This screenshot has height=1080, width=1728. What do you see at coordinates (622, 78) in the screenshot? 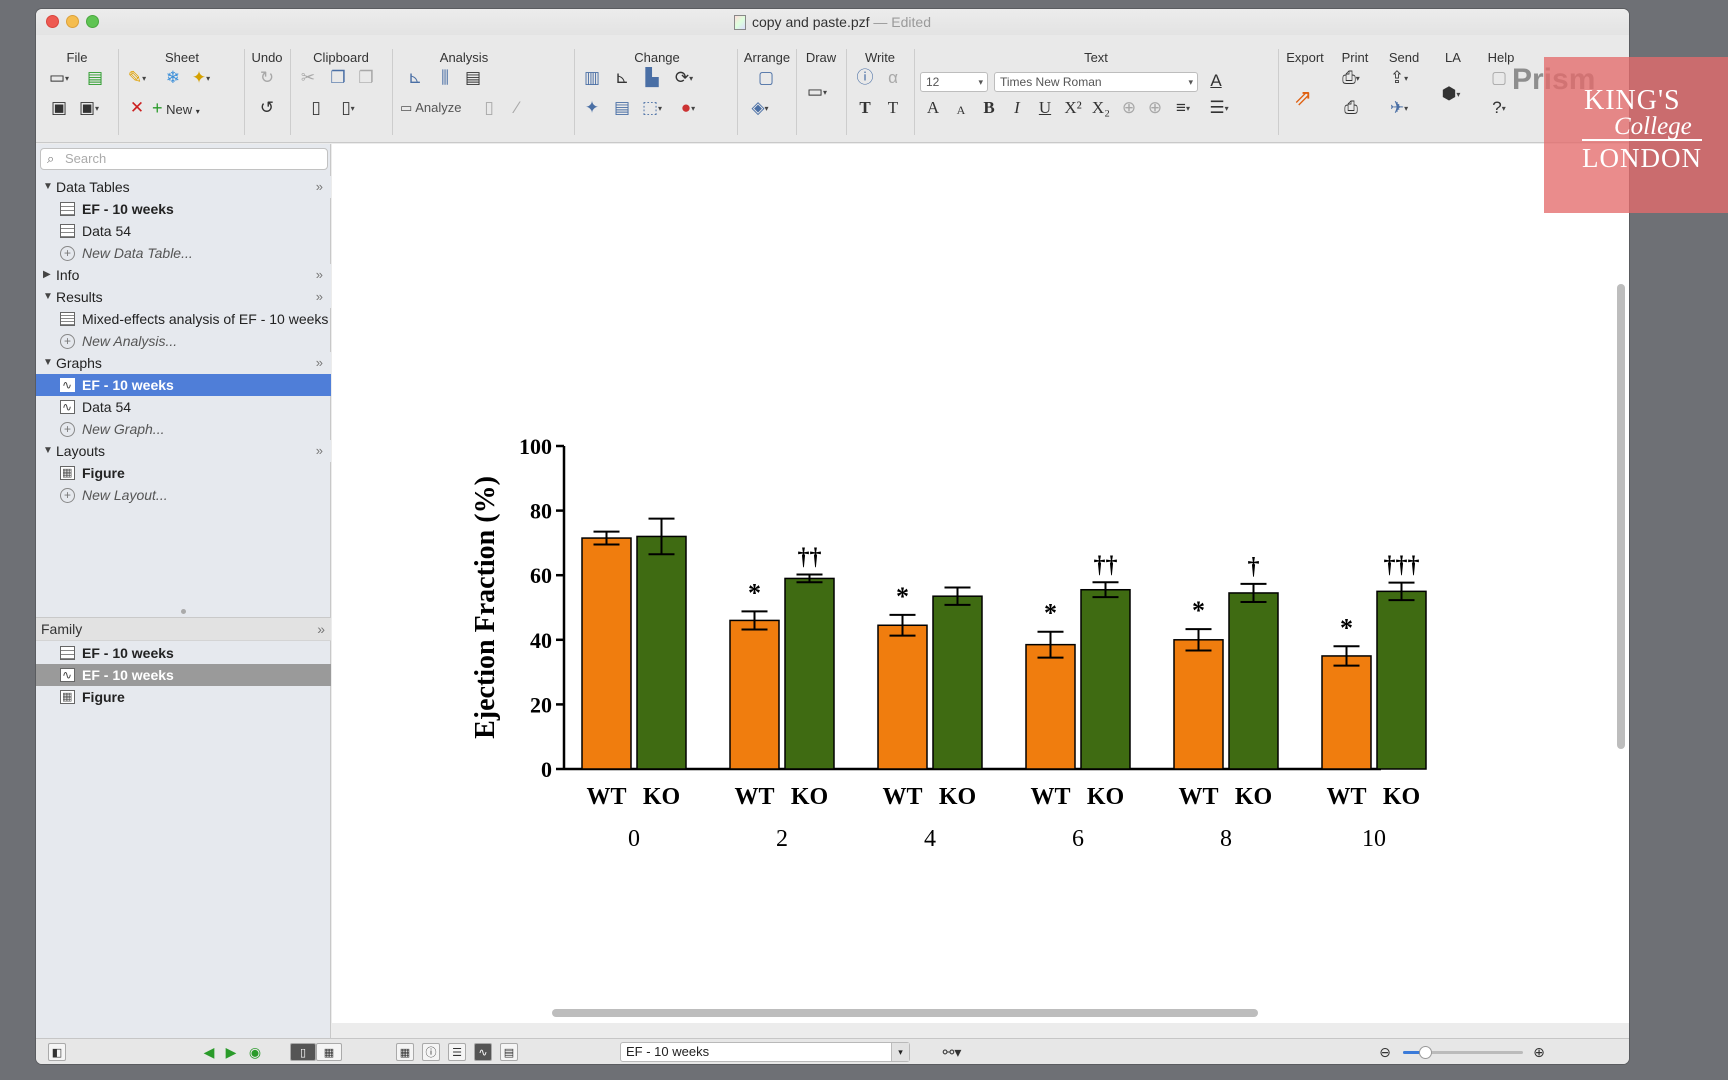
I see `axis-icon: ⊾` at bounding box center [622, 78].